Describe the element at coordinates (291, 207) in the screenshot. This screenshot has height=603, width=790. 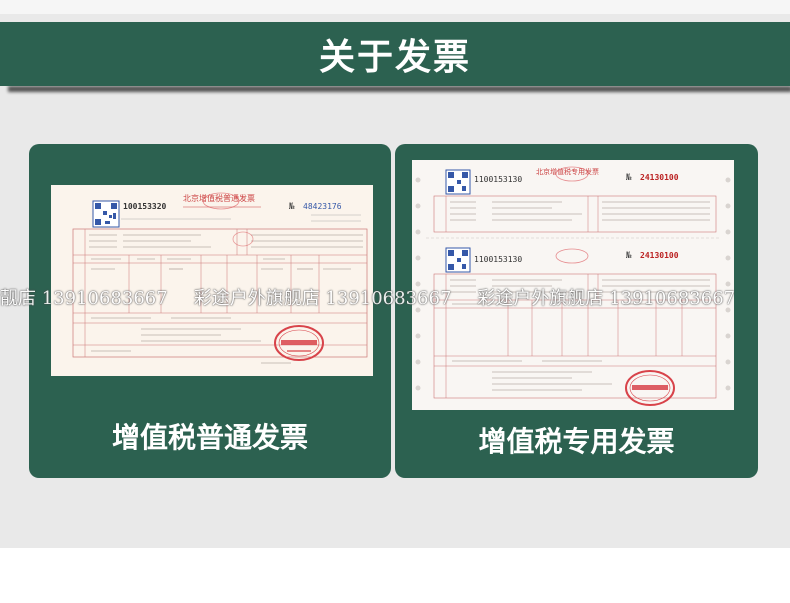
I see `invoice-no-label: №` at that location.